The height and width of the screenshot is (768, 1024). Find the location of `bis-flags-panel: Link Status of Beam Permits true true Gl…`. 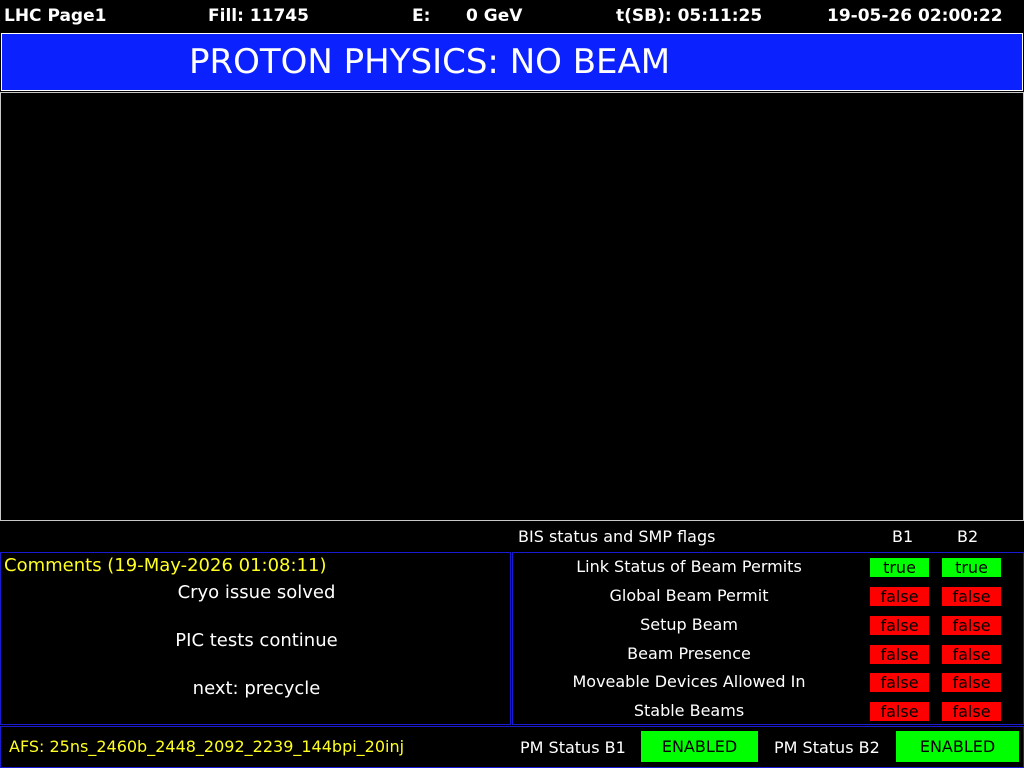

bis-flags-panel: Link Status of Beam Permits true true Gl… is located at coordinates (768, 638).